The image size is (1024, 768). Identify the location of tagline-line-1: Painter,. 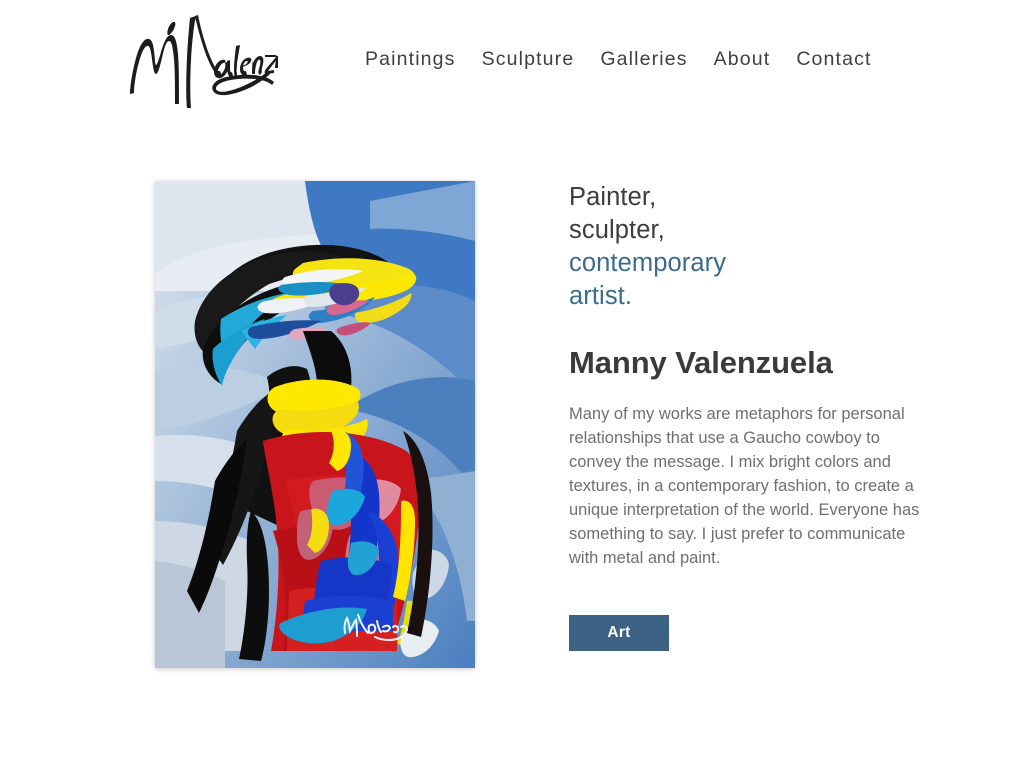
(613, 197).